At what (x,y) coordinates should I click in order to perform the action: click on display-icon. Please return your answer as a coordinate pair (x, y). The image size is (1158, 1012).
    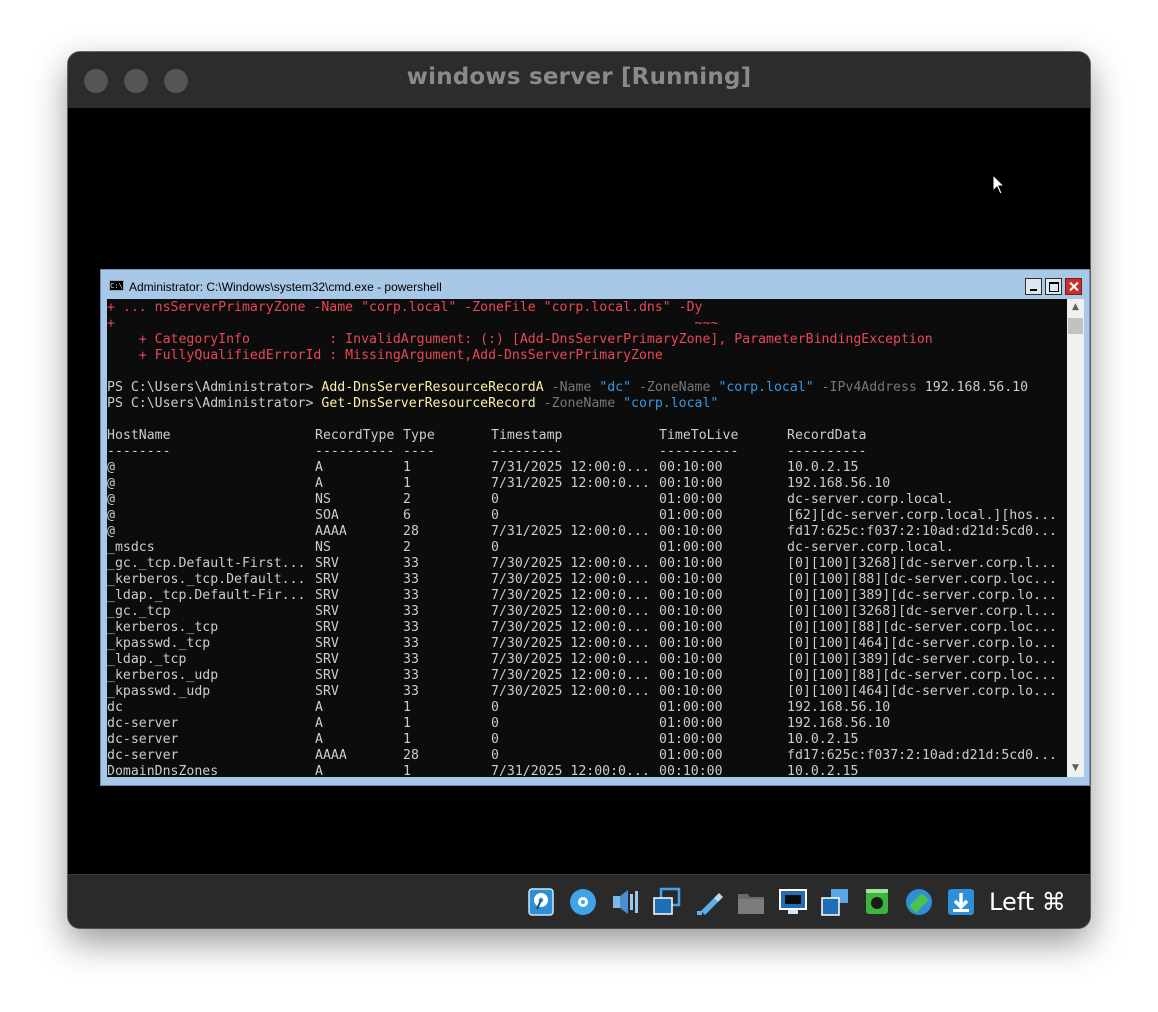
    Looking at the image, I should click on (793, 902).